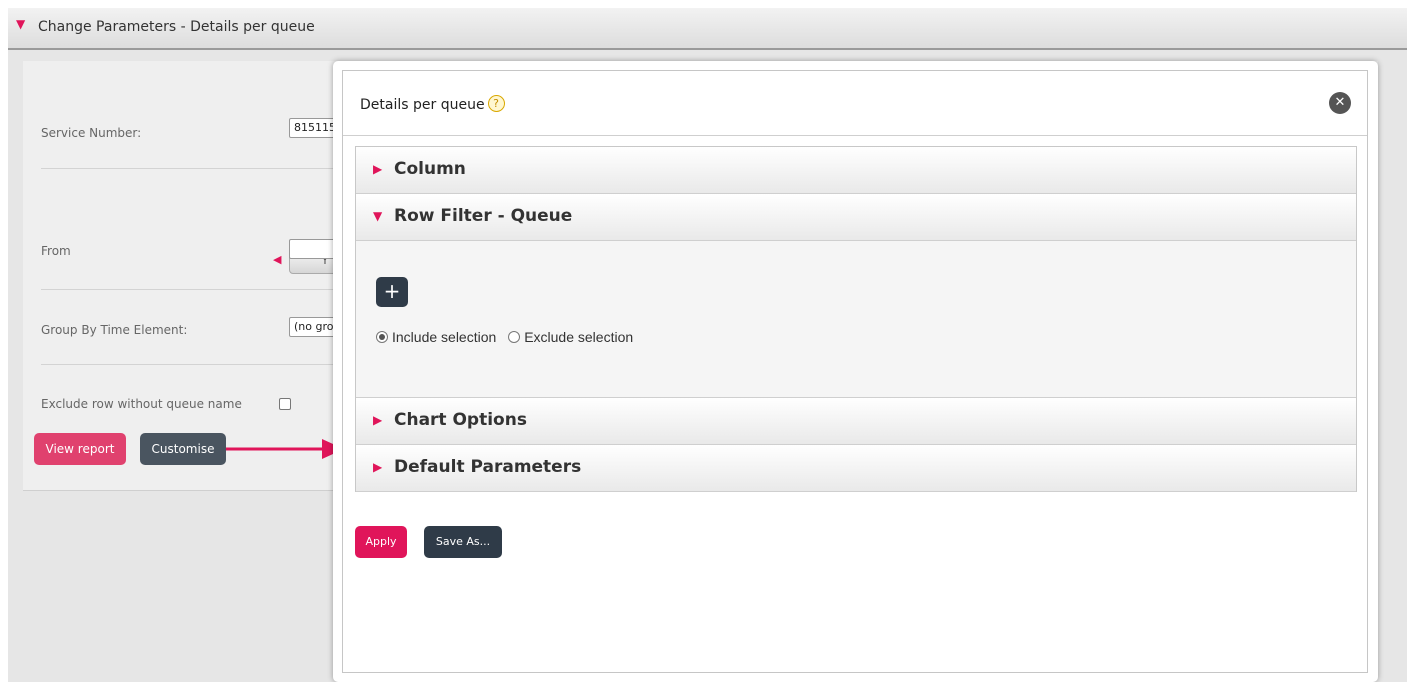 This screenshot has height=682, width=1407. Describe the element at coordinates (56, 251) in the screenshot. I see `from-label: From` at that location.